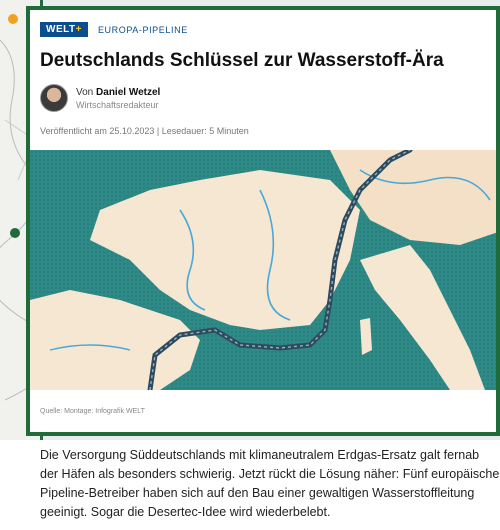  Describe the element at coordinates (15, 233) in the screenshot. I see `map-marker-green` at that location.